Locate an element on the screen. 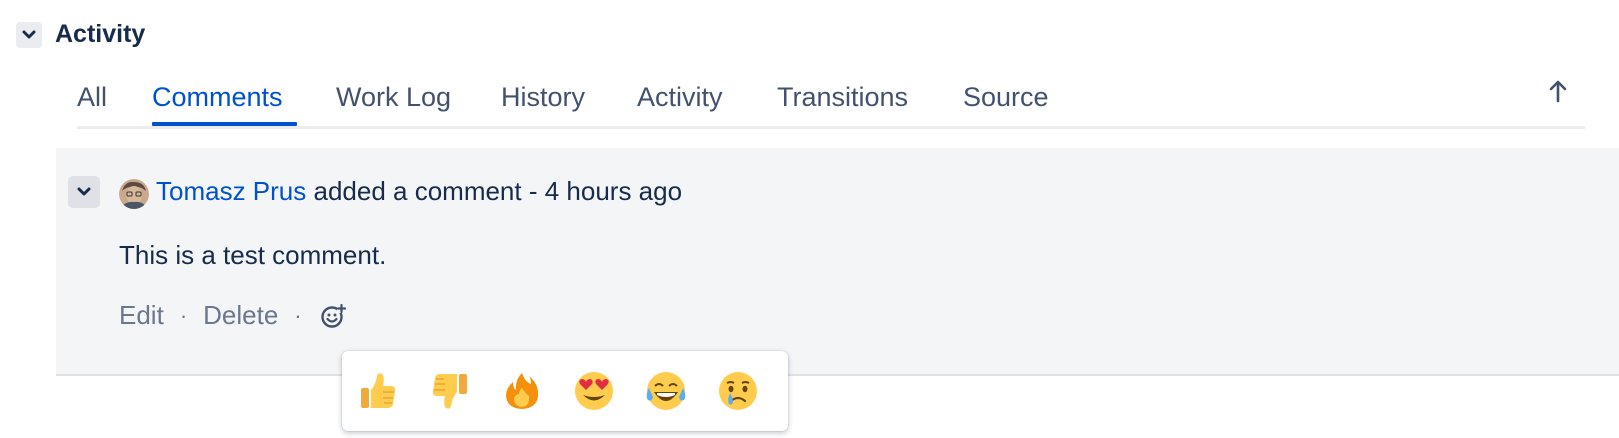  comment-collapse-button is located at coordinates (84, 192).